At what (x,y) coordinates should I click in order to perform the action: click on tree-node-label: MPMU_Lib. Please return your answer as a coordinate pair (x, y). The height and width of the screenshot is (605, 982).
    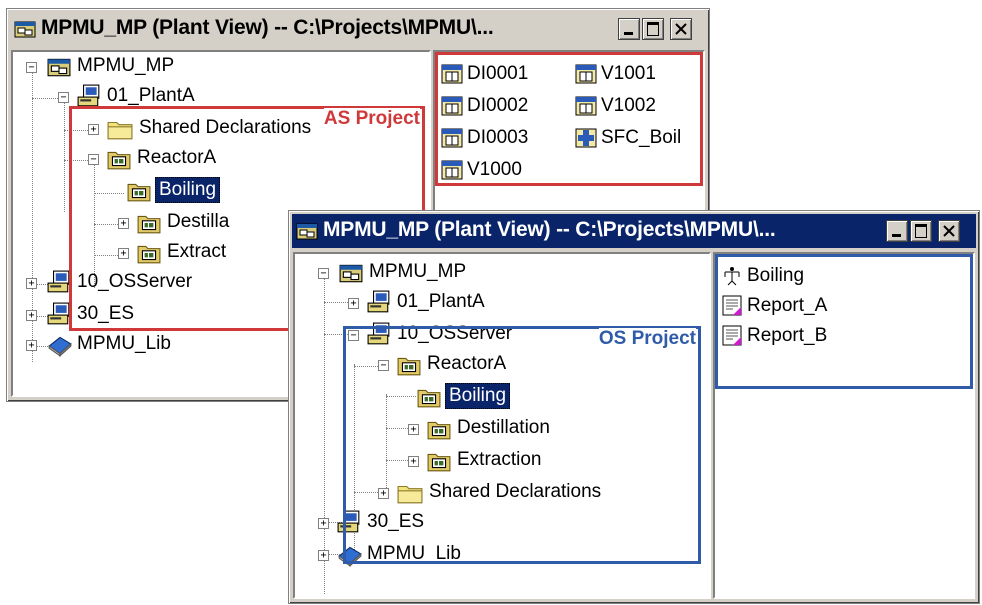
    Looking at the image, I should click on (124, 343).